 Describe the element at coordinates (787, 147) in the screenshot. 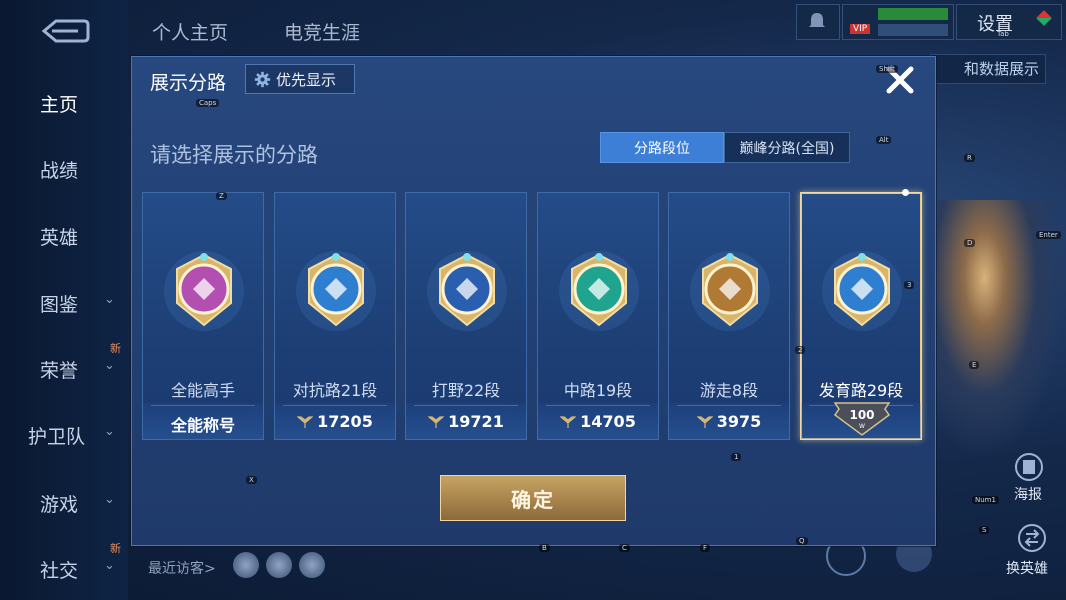

I see `tab-peak-lane: 巅峰分路(全国)` at that location.